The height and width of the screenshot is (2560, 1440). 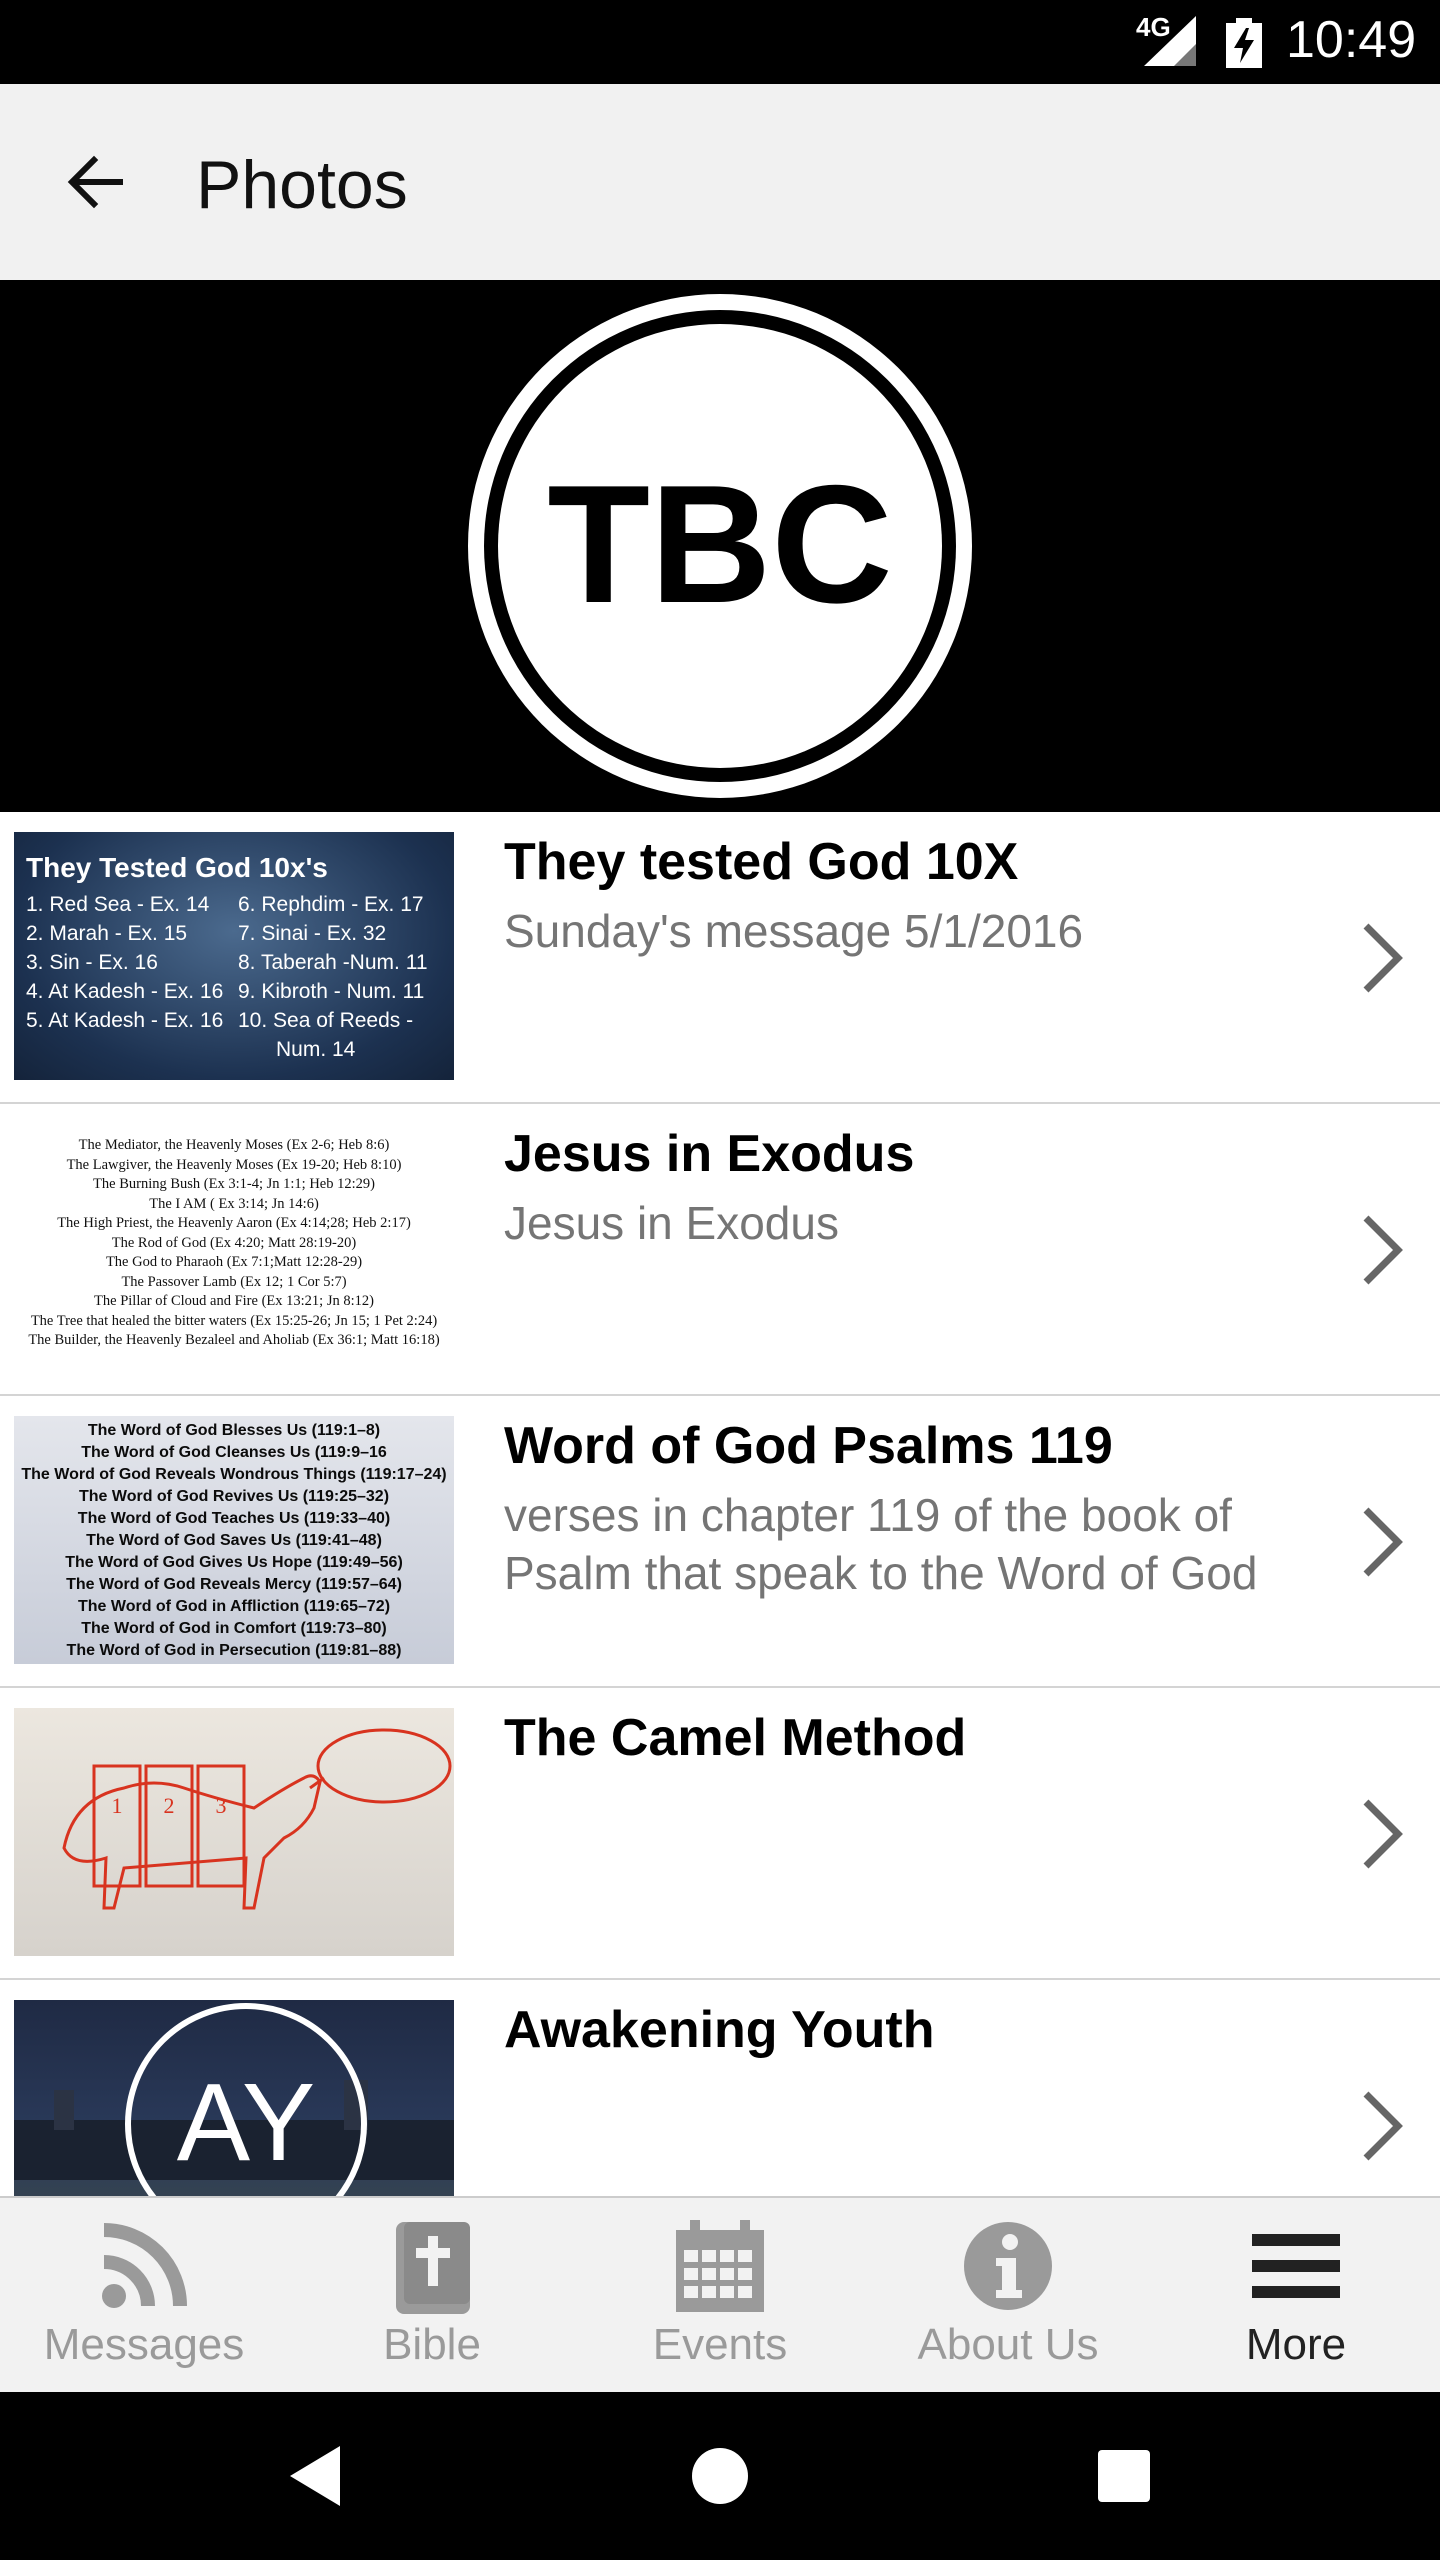 I want to click on menu-icon, so click(x=1296, y=2266).